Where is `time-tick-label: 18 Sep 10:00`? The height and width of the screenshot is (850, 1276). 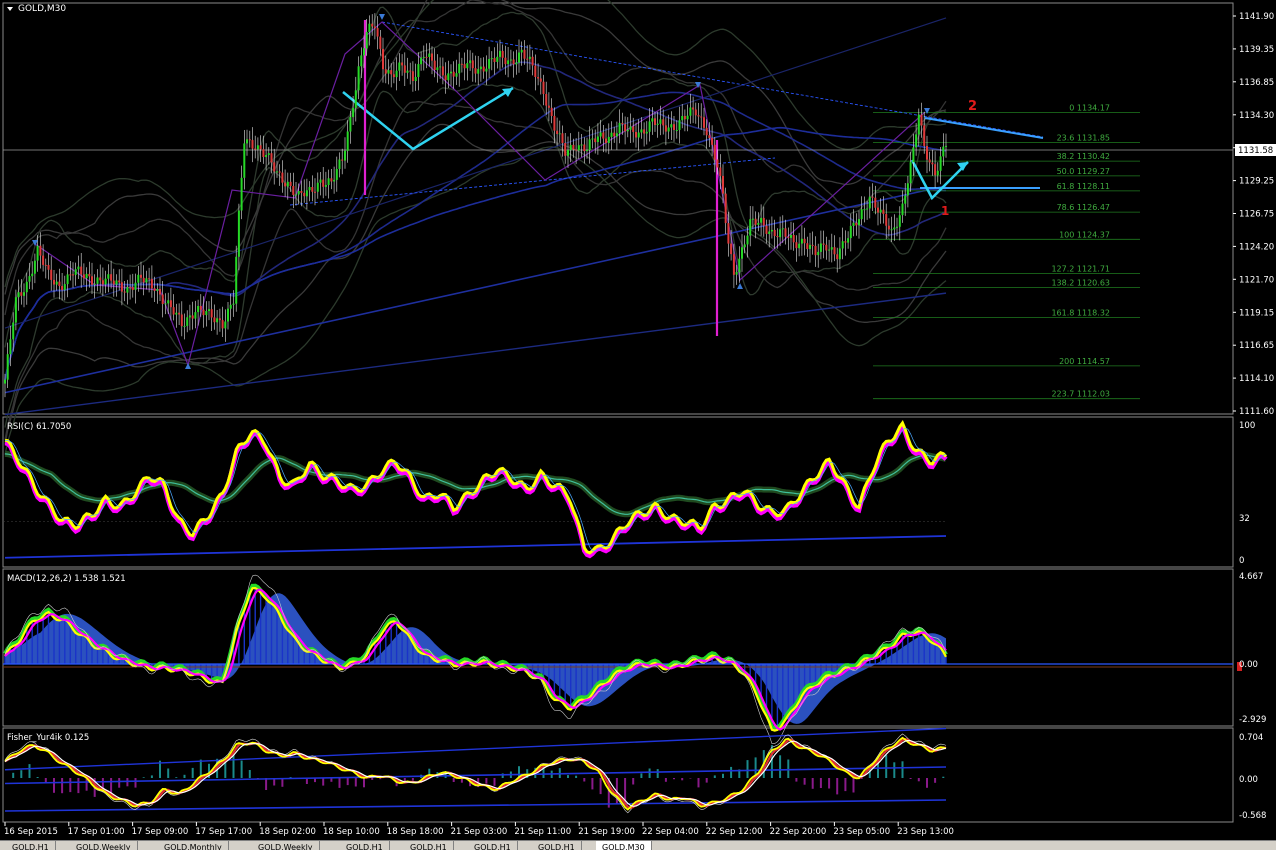
time-tick-label: 18 Sep 10:00 is located at coordinates (351, 832).